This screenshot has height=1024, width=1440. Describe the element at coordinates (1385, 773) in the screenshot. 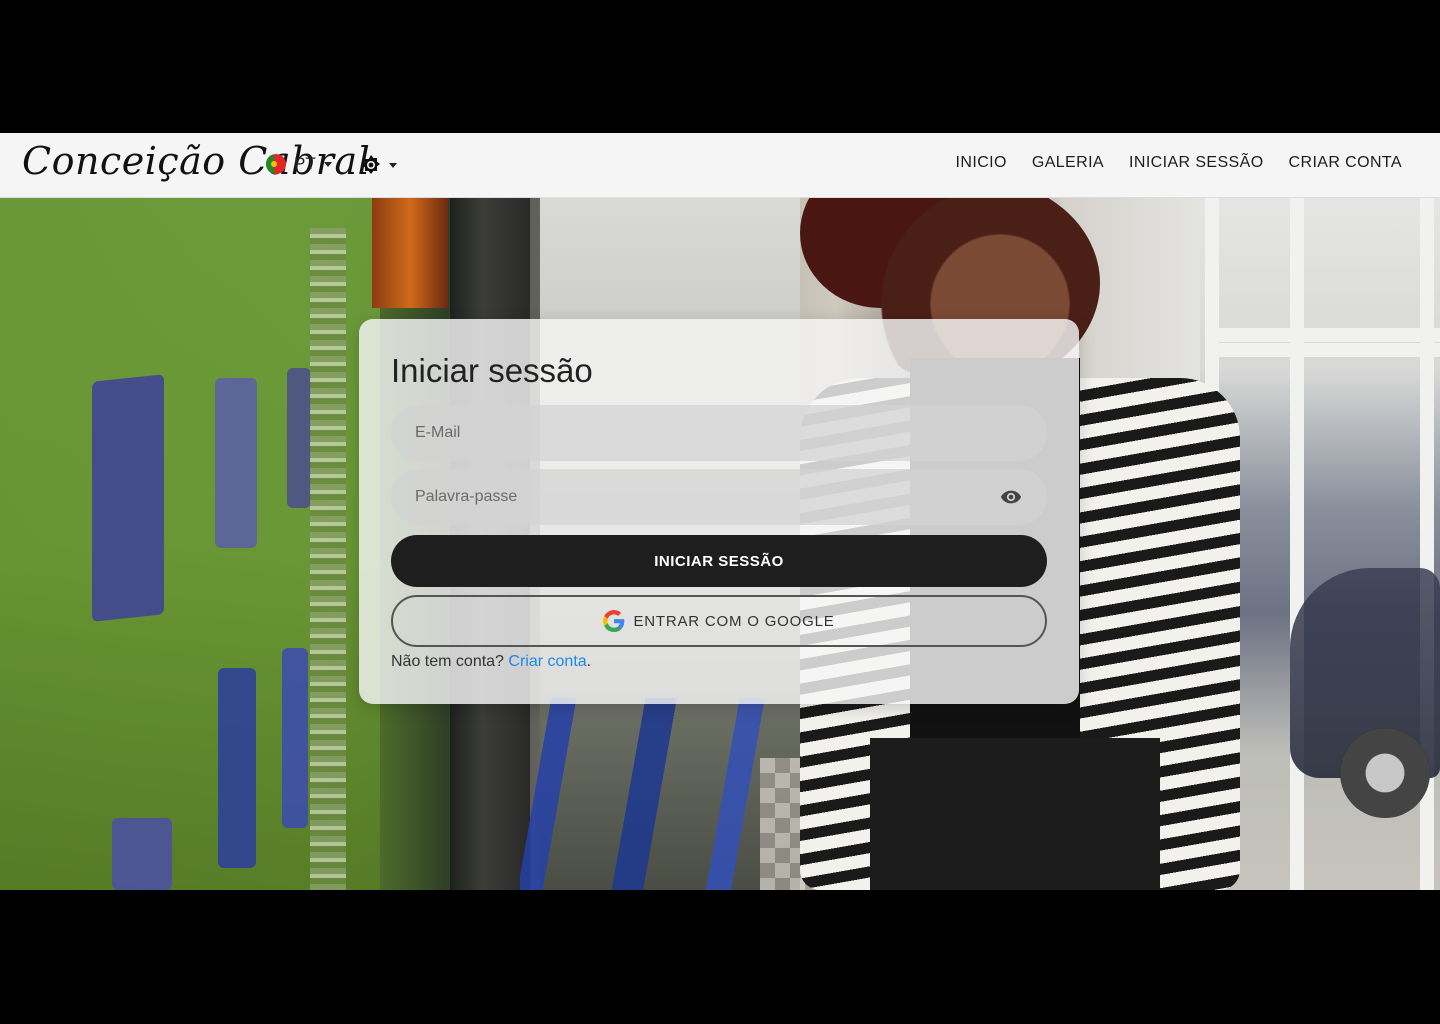

I see `car-wheel` at that location.